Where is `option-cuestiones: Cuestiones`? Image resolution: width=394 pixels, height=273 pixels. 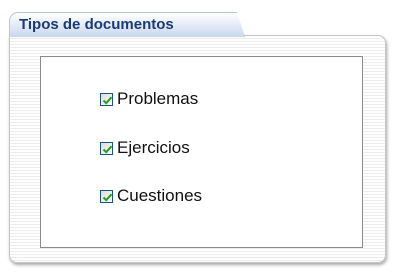 option-cuestiones: Cuestiones is located at coordinates (151, 196).